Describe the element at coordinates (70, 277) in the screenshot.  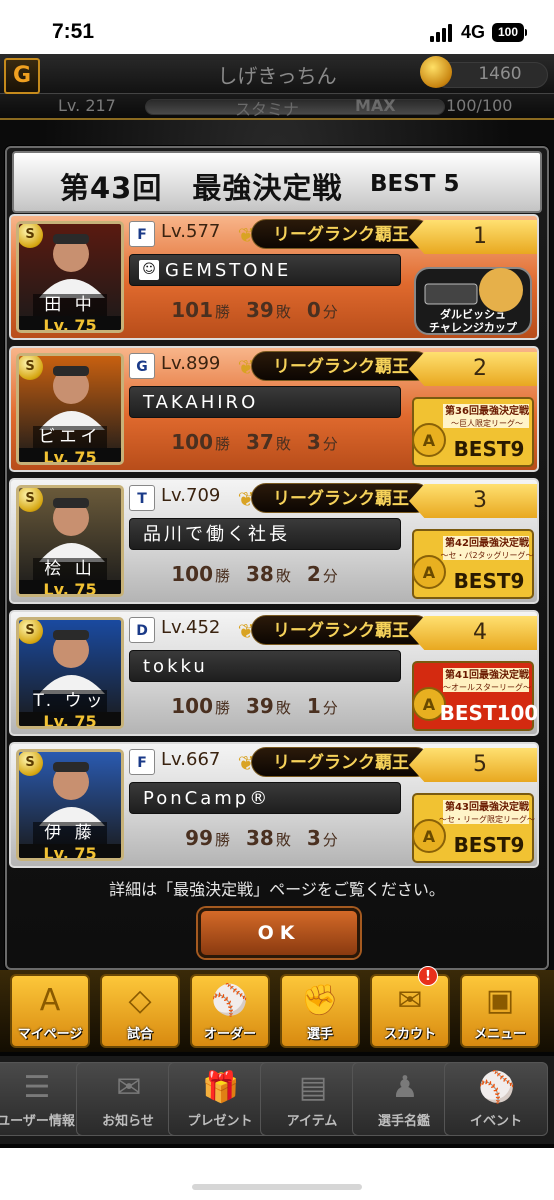
I see `player-card: S 田 中 Lv. 75` at that location.